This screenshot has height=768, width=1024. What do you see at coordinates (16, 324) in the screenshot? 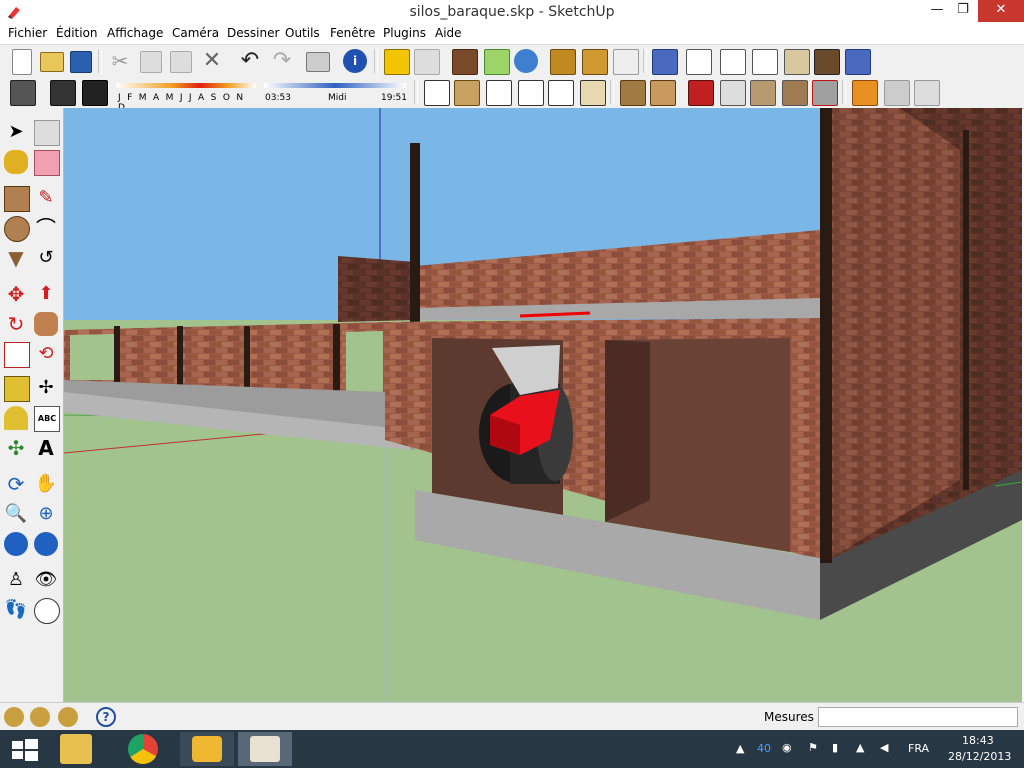
I see `rotate-icon: ↻` at bounding box center [16, 324].